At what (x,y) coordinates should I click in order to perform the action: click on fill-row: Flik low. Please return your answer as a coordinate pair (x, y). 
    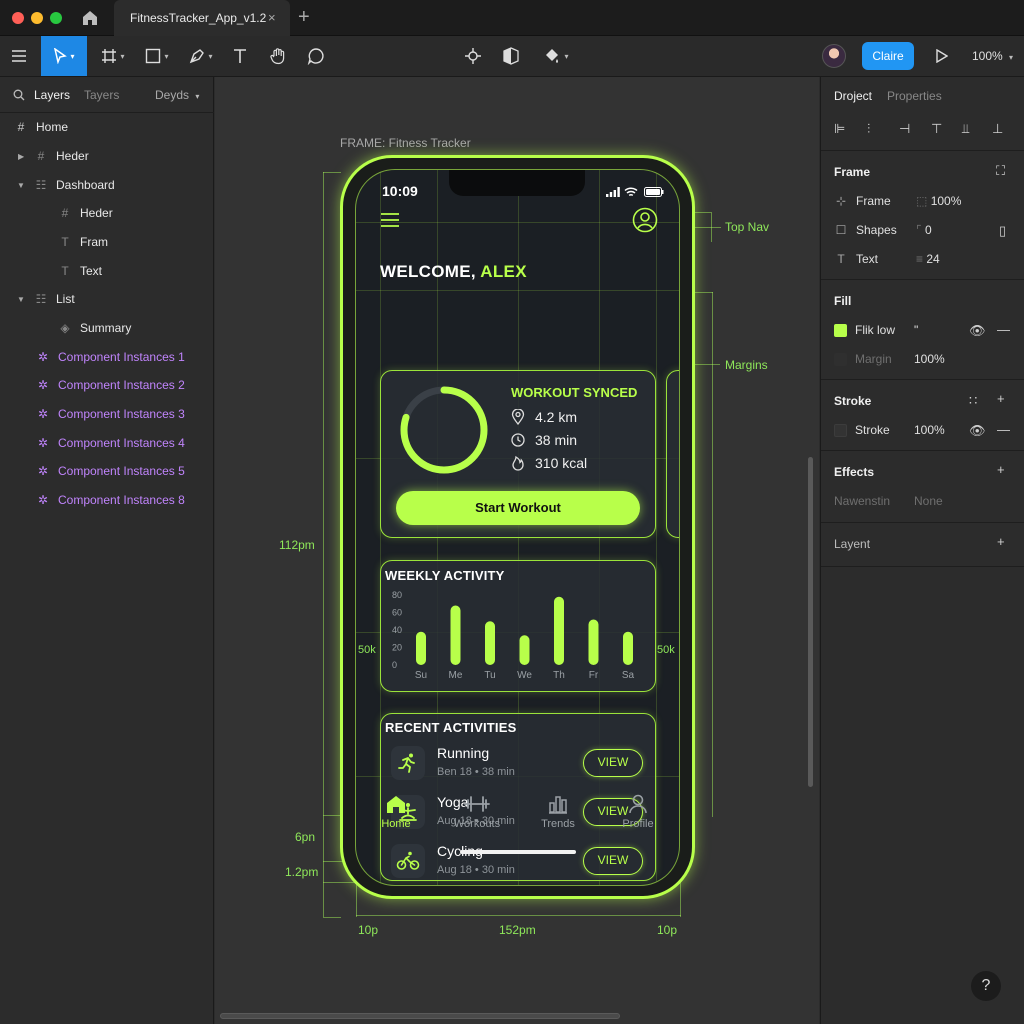
    Looking at the image, I should click on (864, 330).